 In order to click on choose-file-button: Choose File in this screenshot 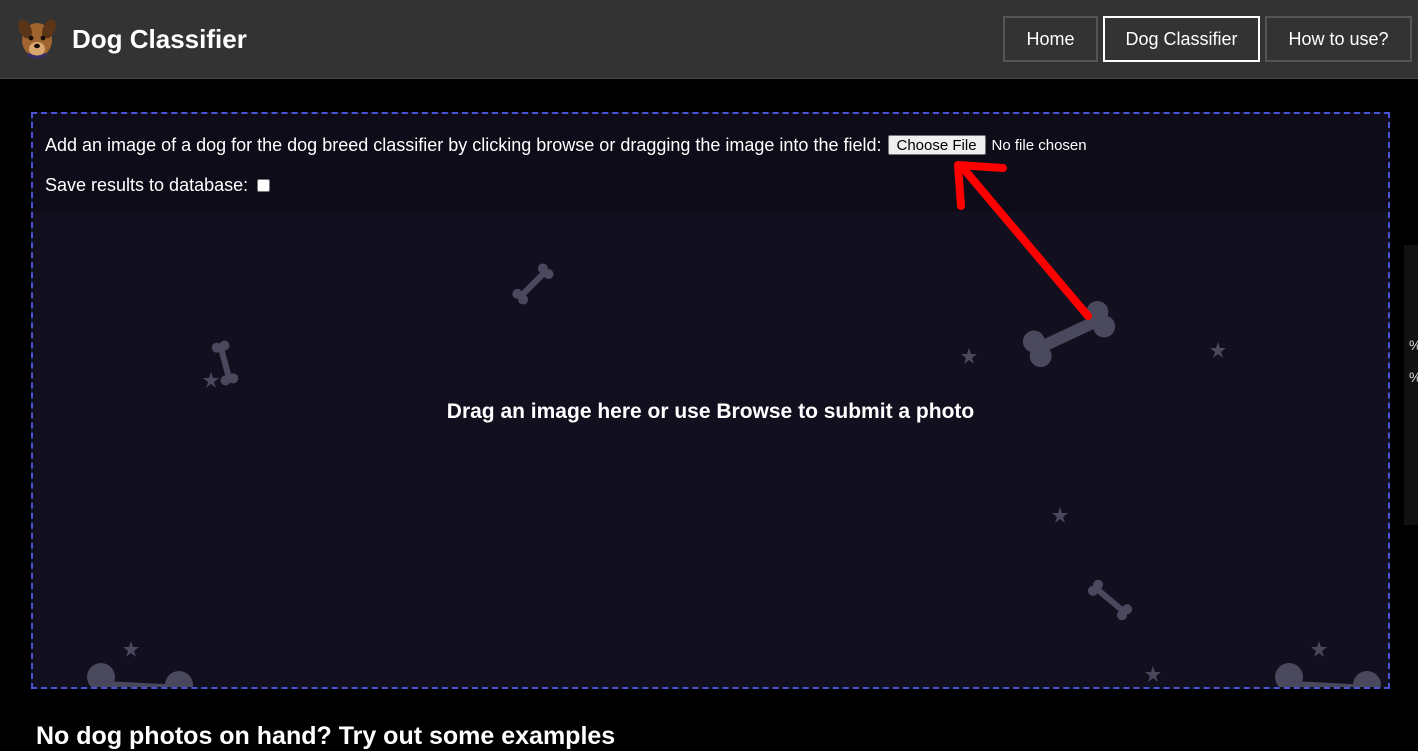, I will do `click(936, 145)`.